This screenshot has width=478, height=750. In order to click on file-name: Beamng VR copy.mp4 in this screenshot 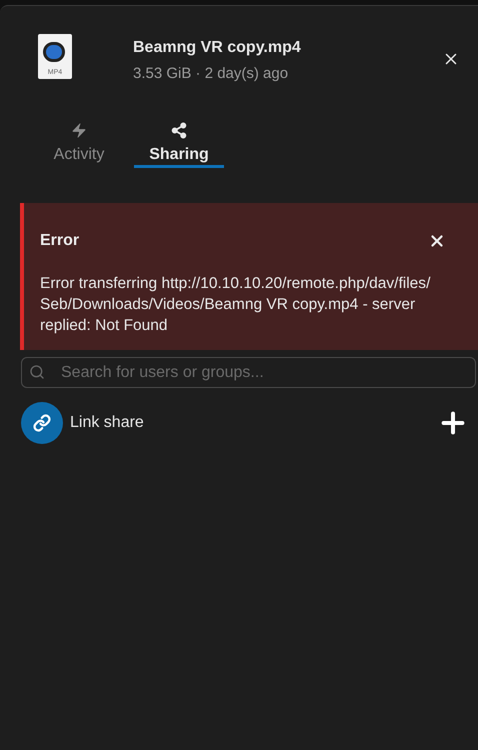, I will do `click(217, 48)`.